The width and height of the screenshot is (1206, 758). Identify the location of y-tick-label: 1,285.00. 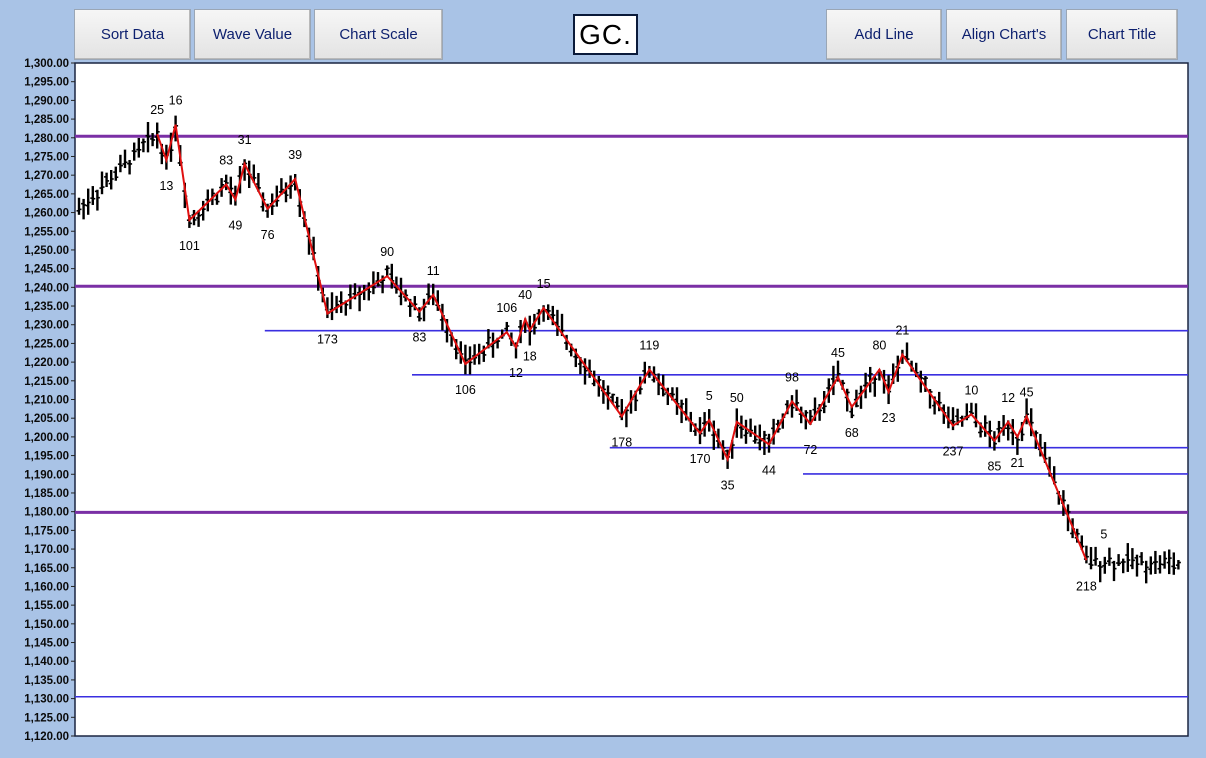
(46, 120).